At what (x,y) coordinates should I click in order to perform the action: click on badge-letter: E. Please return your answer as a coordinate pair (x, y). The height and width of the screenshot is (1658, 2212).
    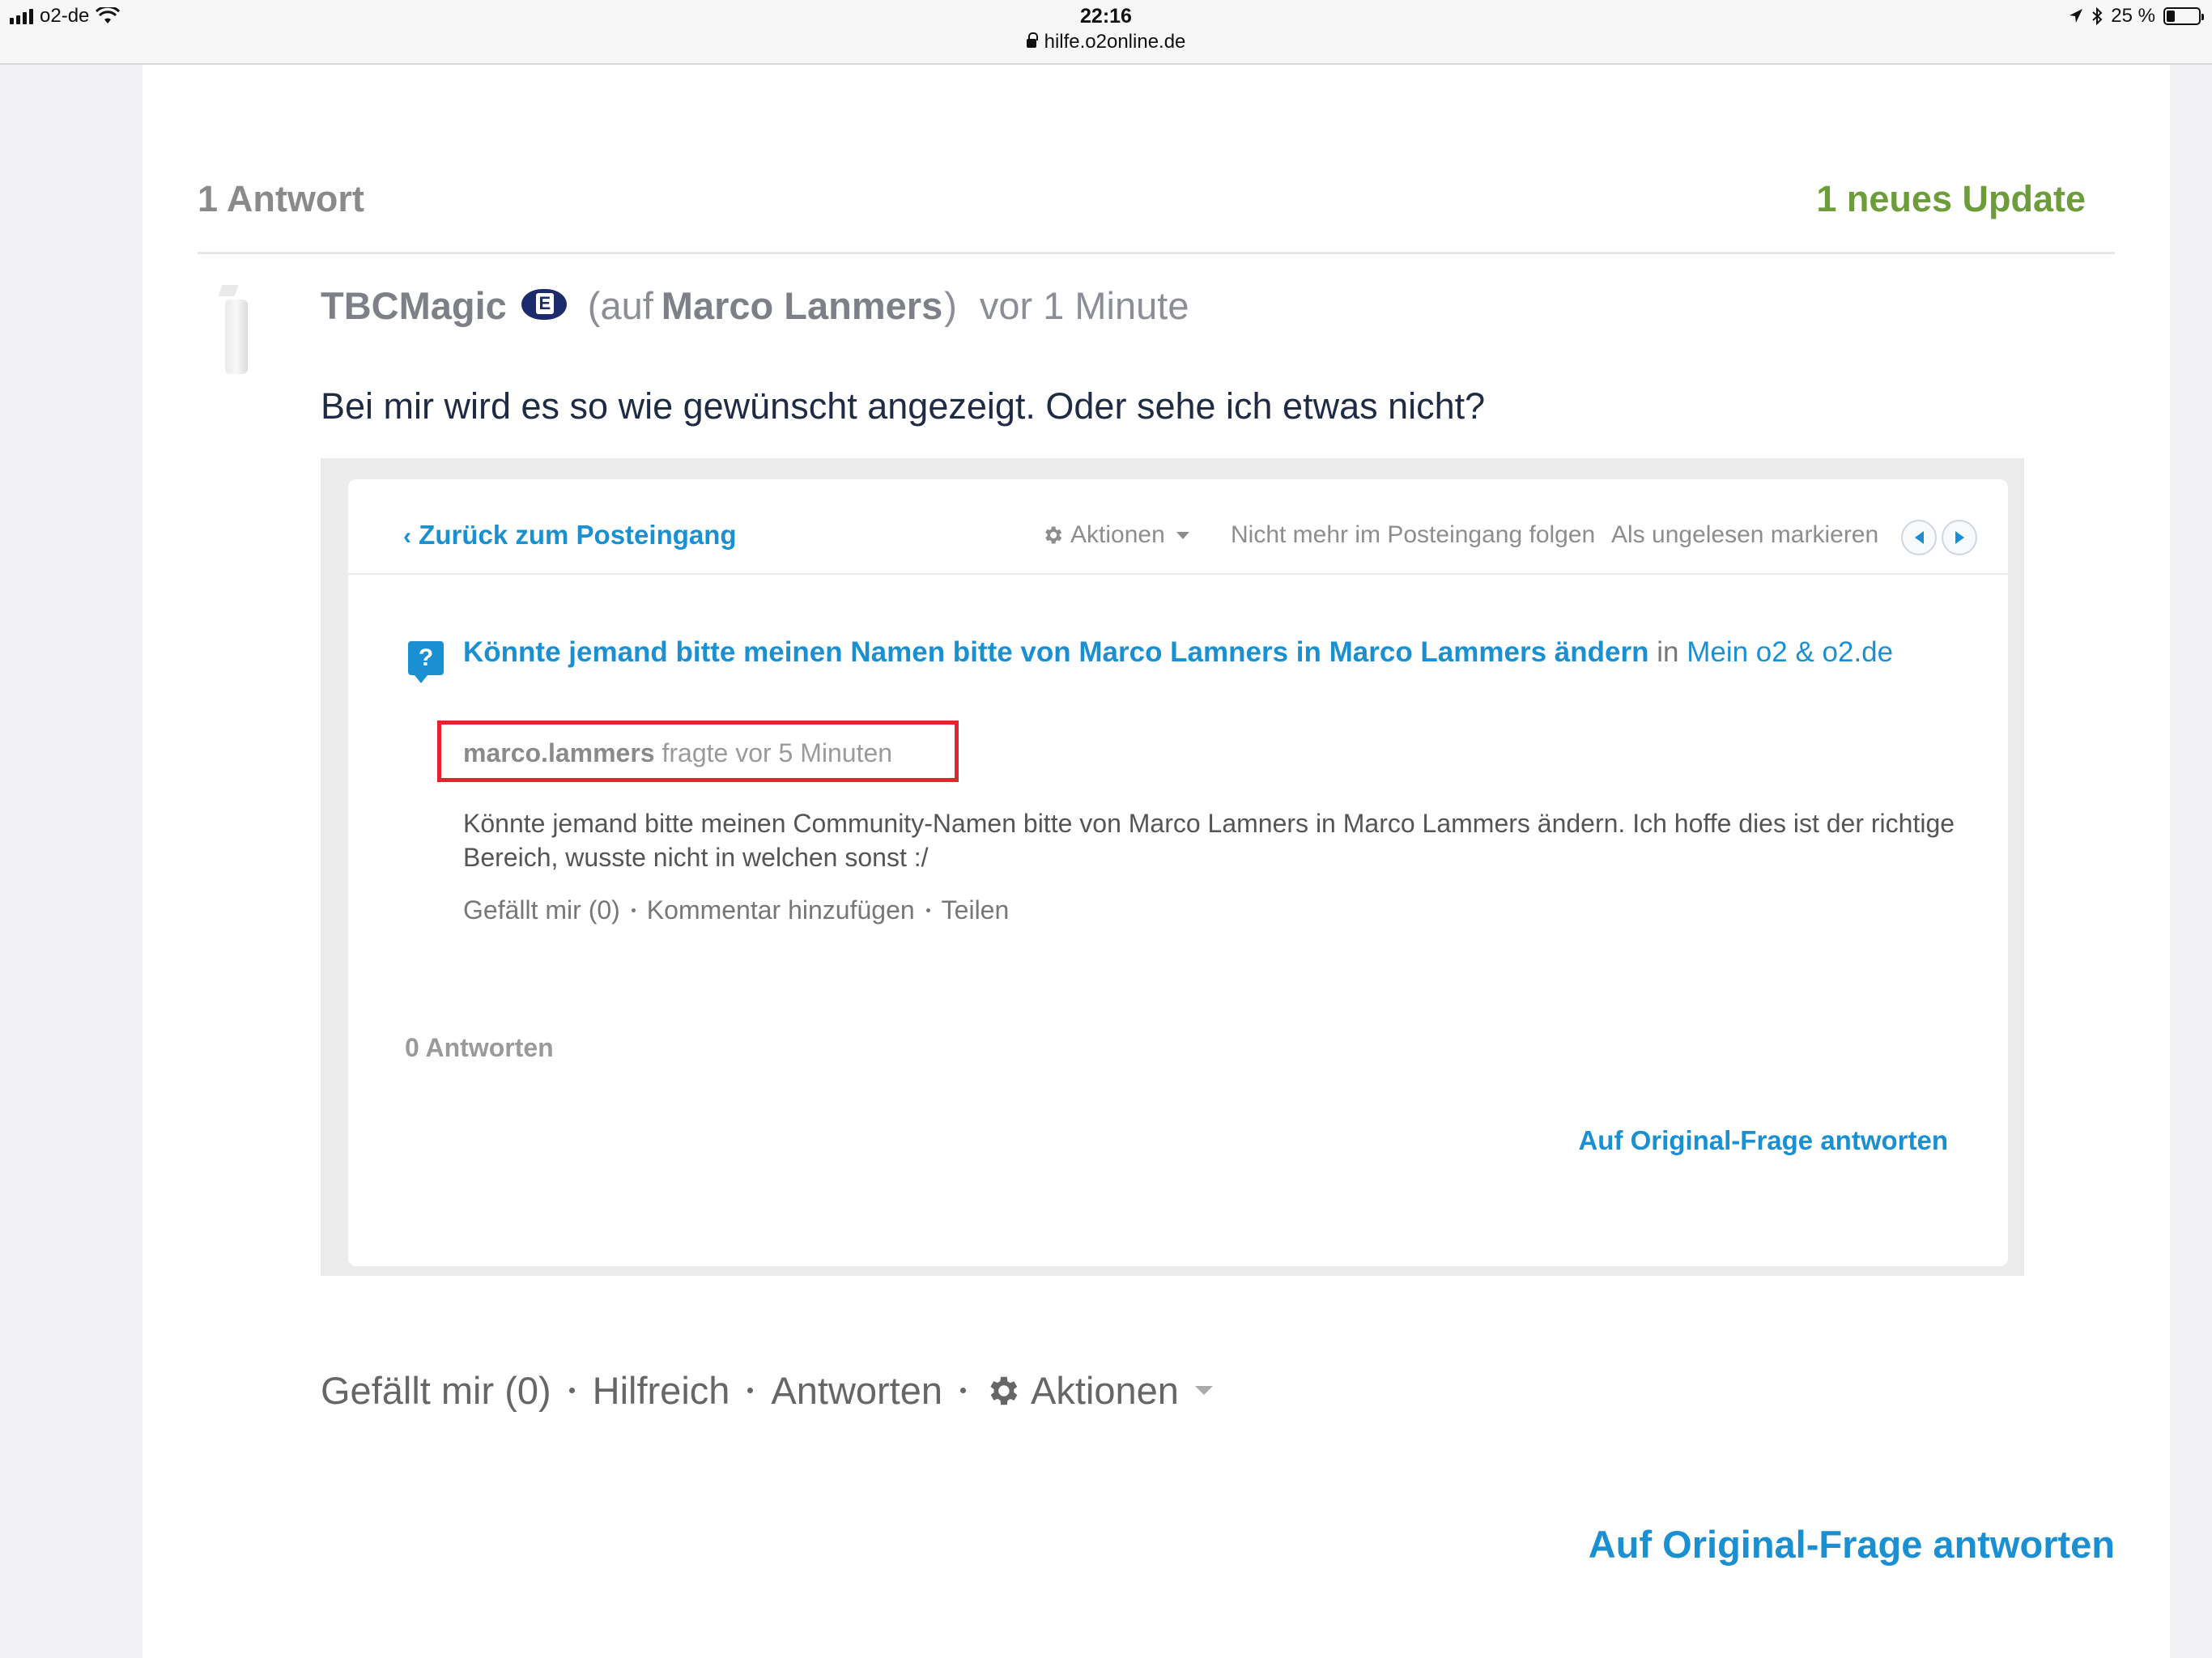
    Looking at the image, I should click on (544, 303).